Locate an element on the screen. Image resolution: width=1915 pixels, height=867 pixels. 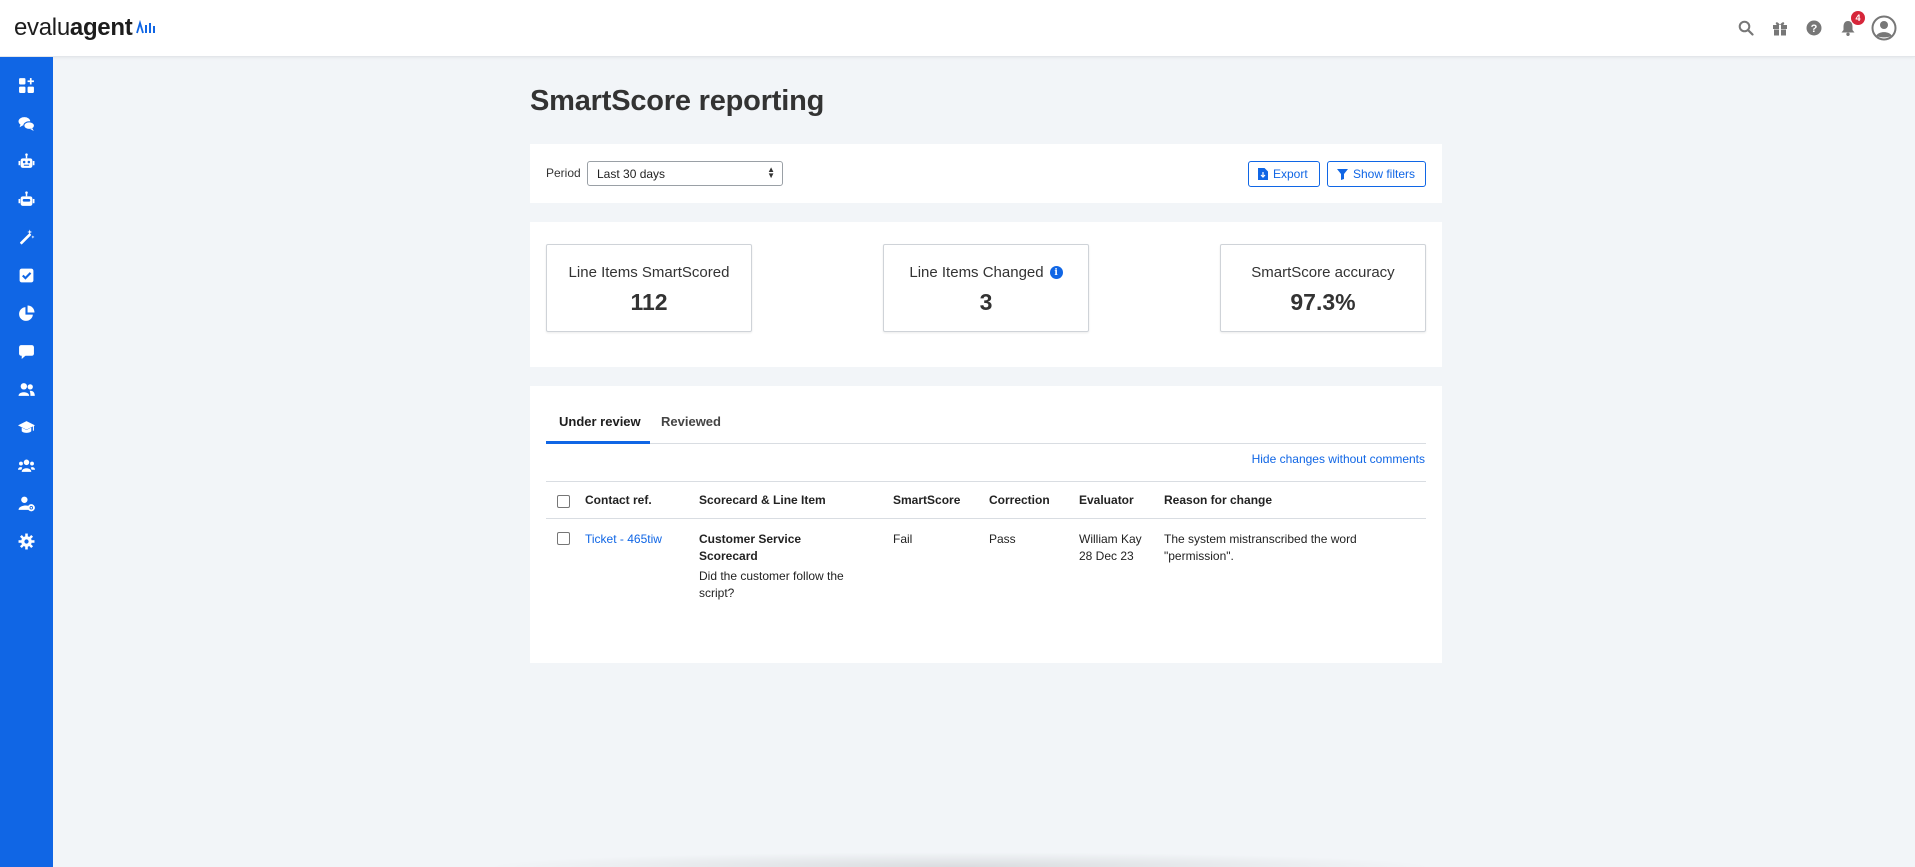
sidebar-item-conversations is located at coordinates (26, 123).